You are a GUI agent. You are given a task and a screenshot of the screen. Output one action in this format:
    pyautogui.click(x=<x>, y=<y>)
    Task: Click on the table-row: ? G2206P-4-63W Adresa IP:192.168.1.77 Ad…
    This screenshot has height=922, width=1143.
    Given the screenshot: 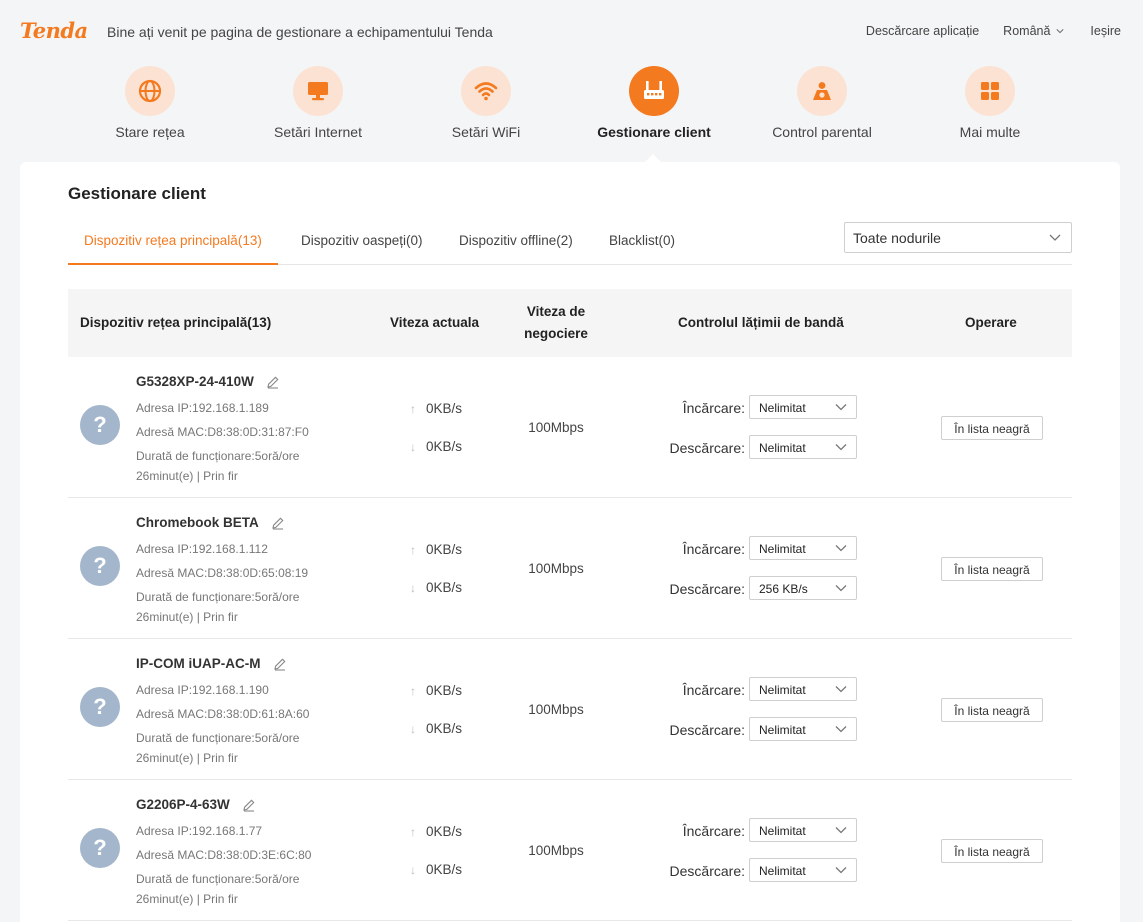 What is the action you would take?
    pyautogui.click(x=570, y=850)
    